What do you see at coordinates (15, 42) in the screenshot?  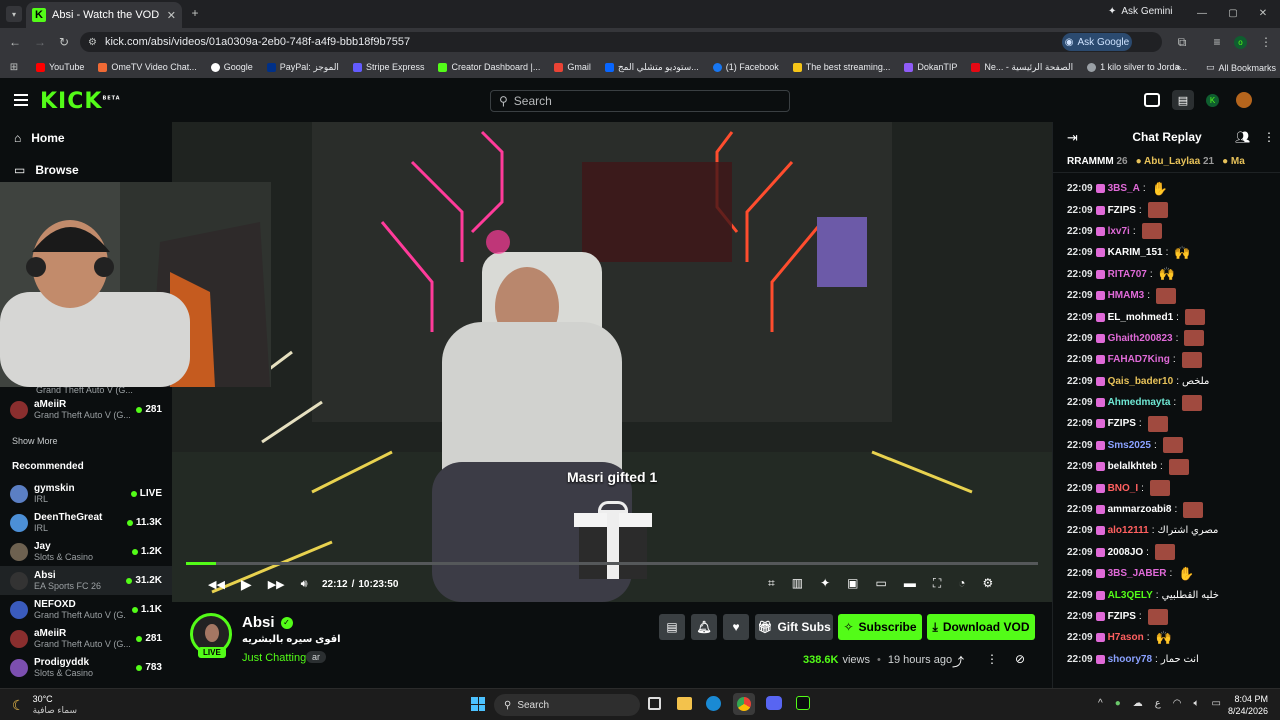 I see `back-icon: ←` at bounding box center [15, 42].